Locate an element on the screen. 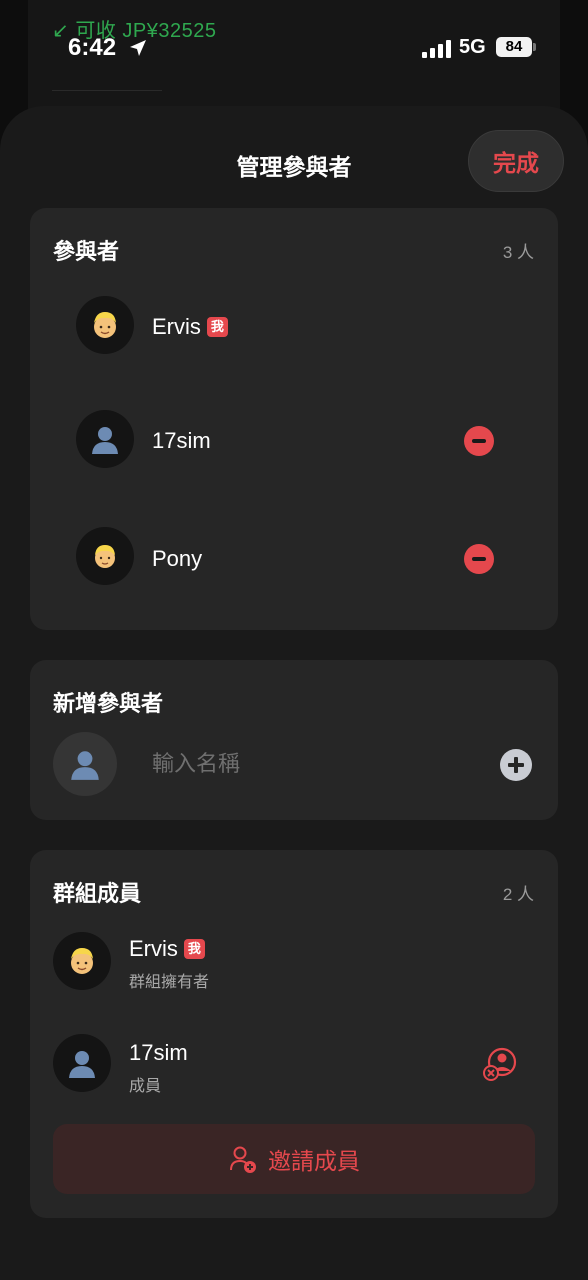  add-participant-button is located at coordinates (516, 765).